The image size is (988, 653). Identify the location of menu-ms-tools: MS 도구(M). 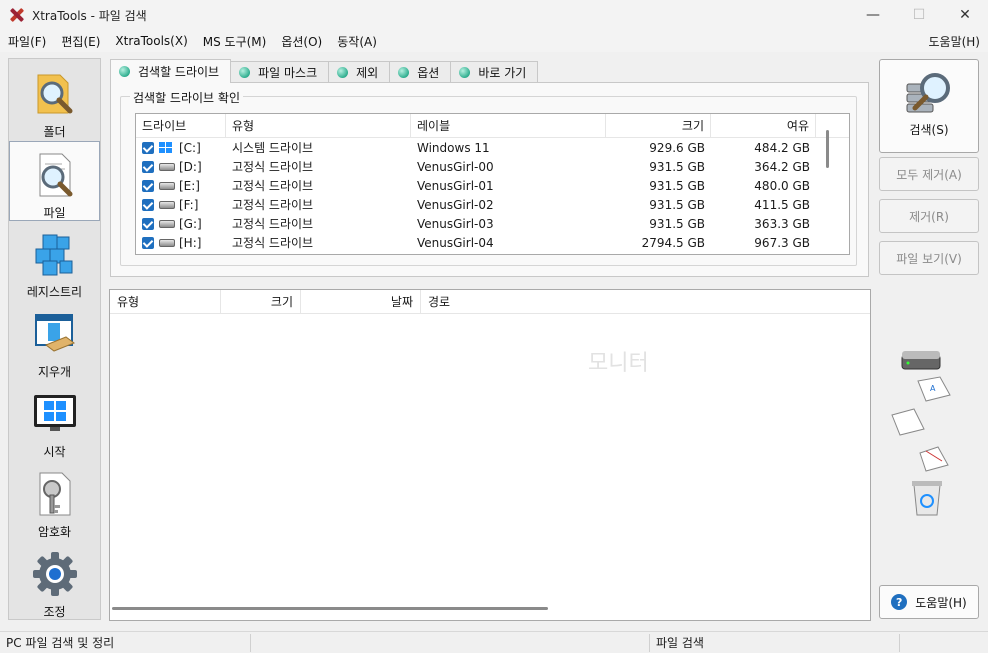
(234, 41).